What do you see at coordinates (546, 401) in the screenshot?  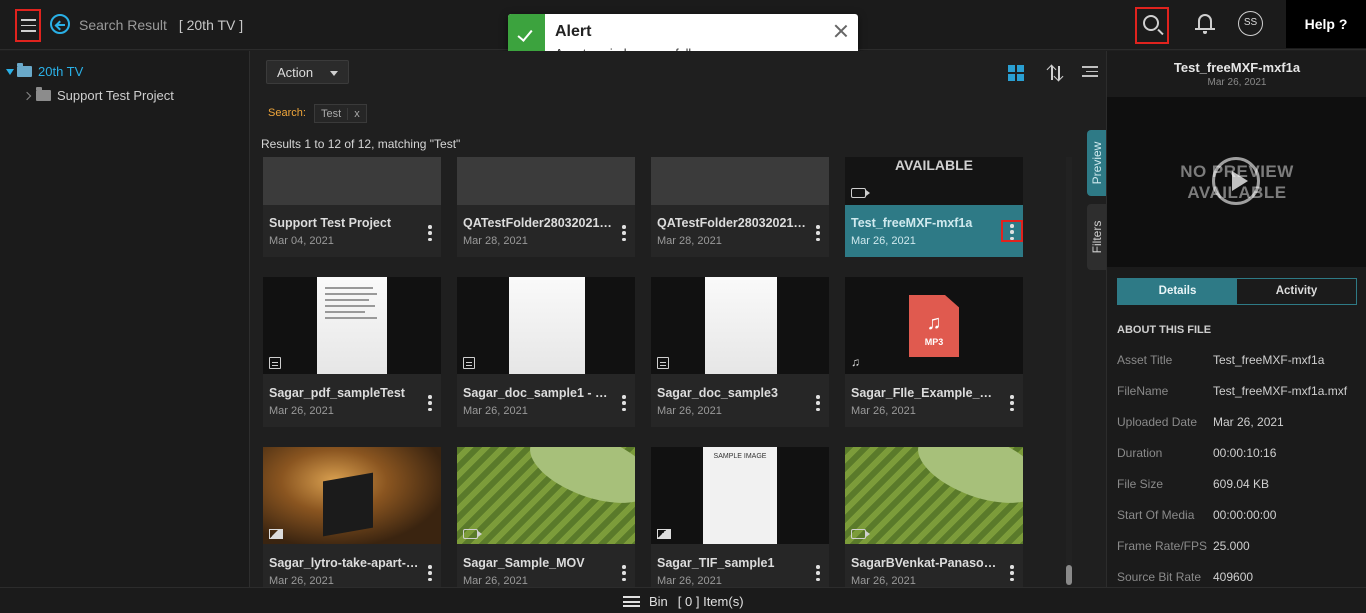 I see `card-meta: Sagar_doc_sample1 - Co... Mar 26, 2021` at bounding box center [546, 401].